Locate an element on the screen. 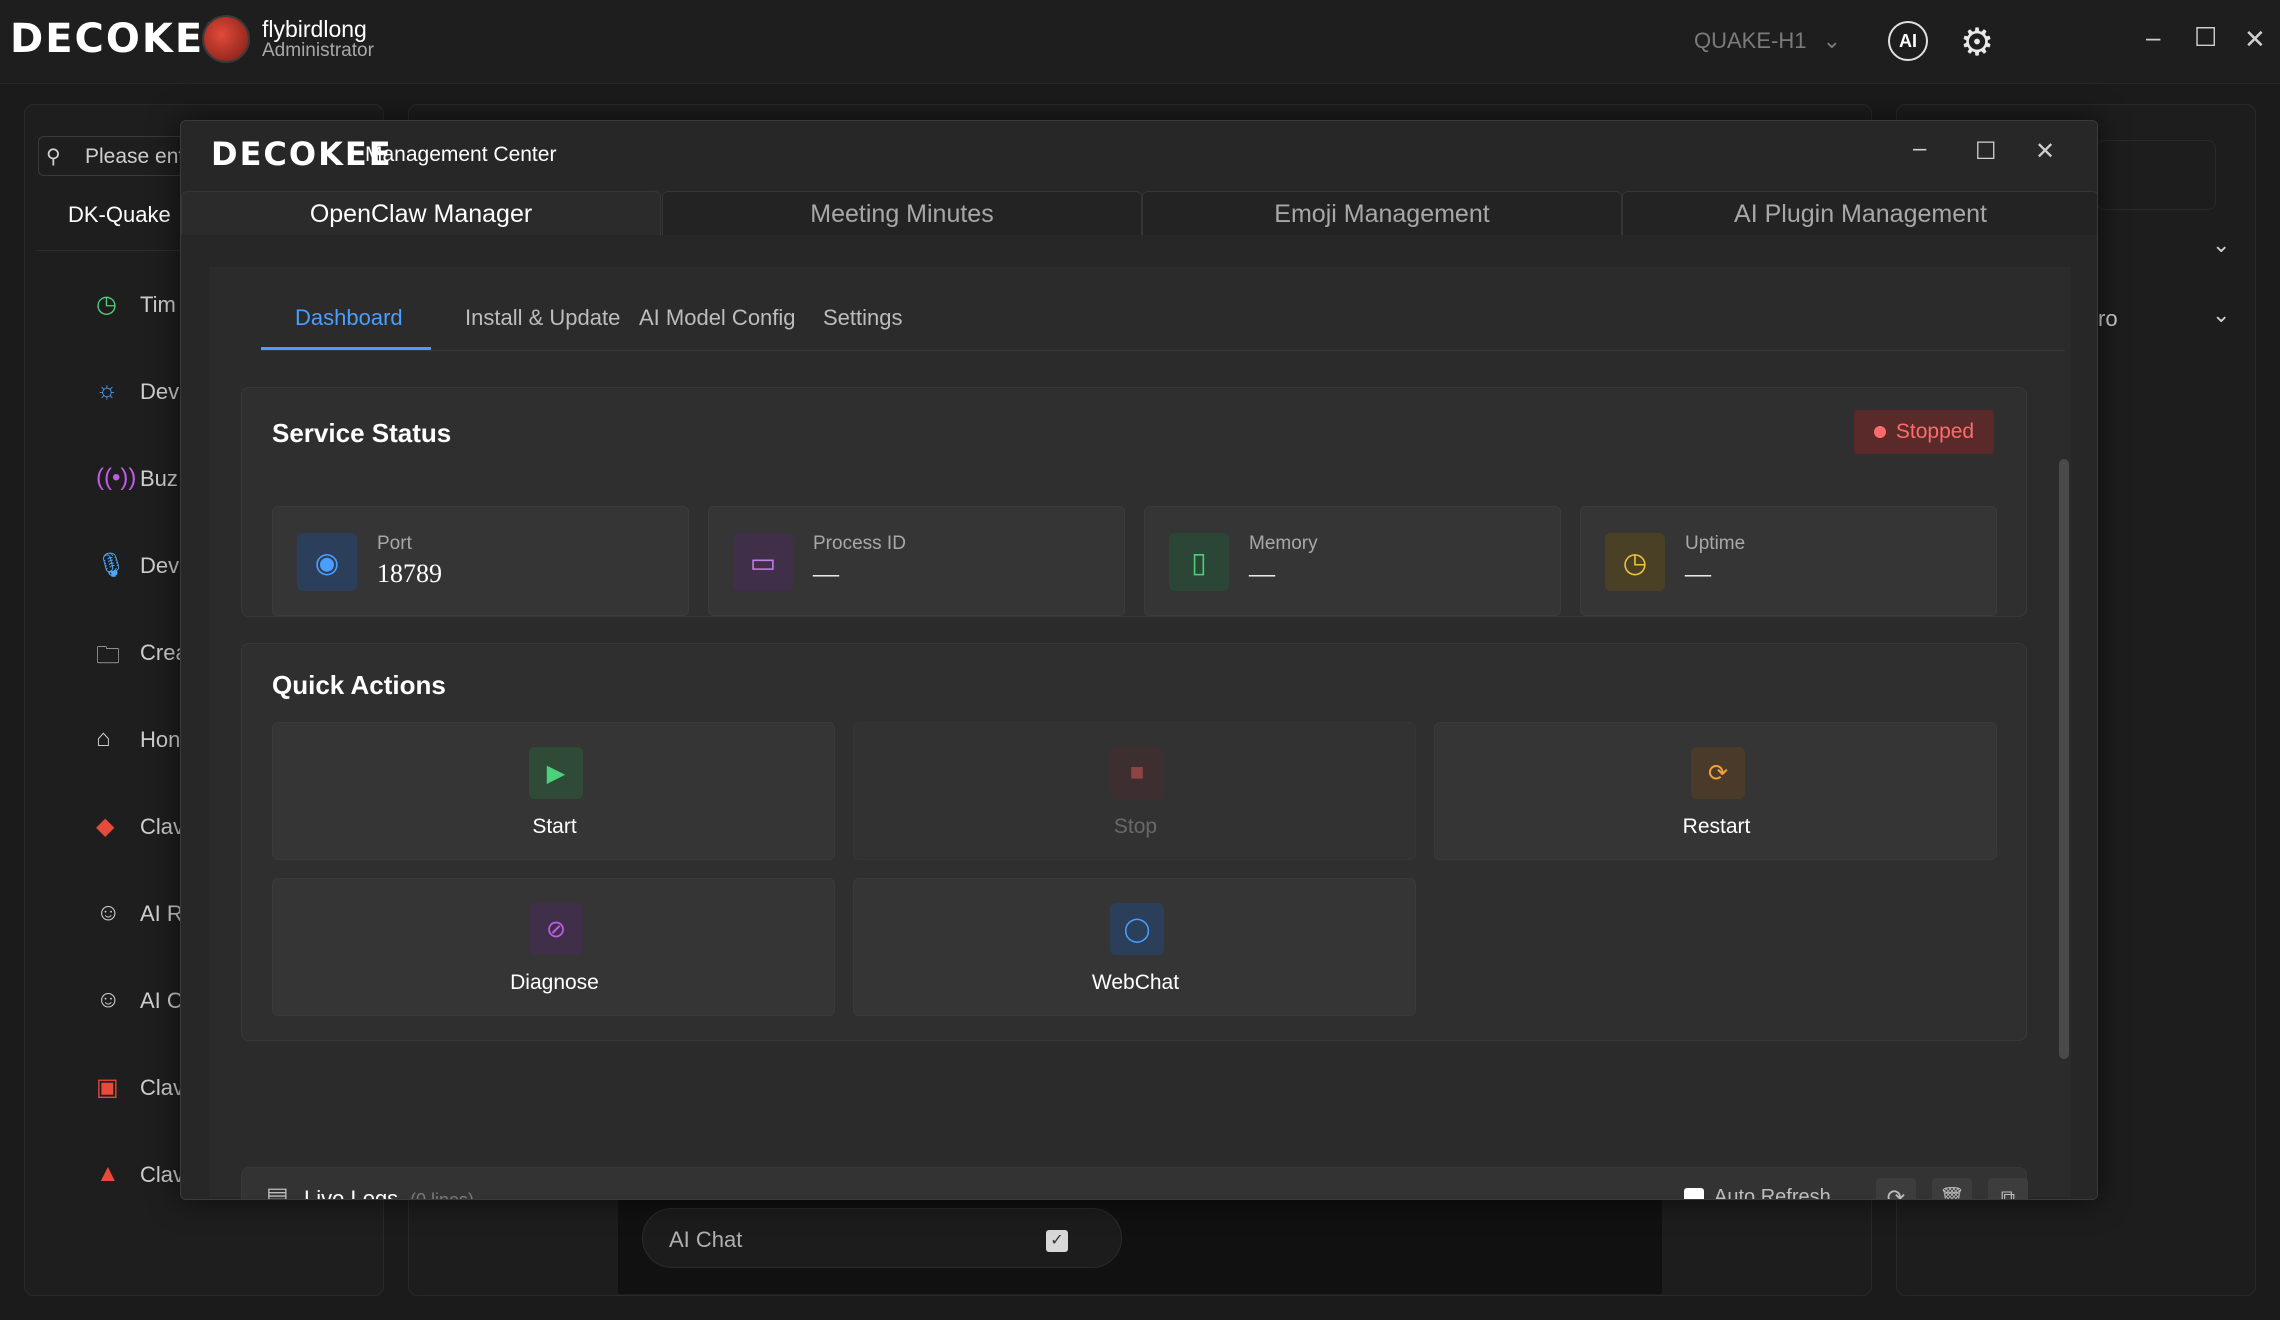  ai-button: AI is located at coordinates (1908, 41).